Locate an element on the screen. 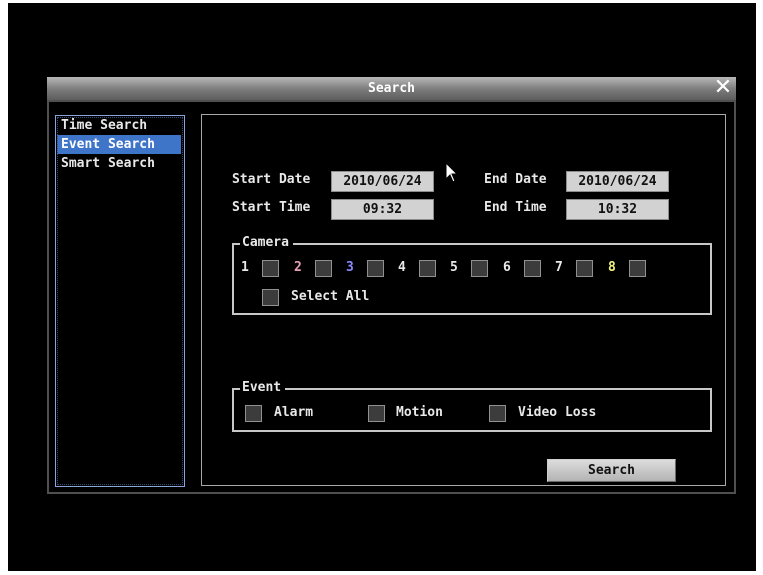  end-time-field: 10:32 is located at coordinates (617, 209).